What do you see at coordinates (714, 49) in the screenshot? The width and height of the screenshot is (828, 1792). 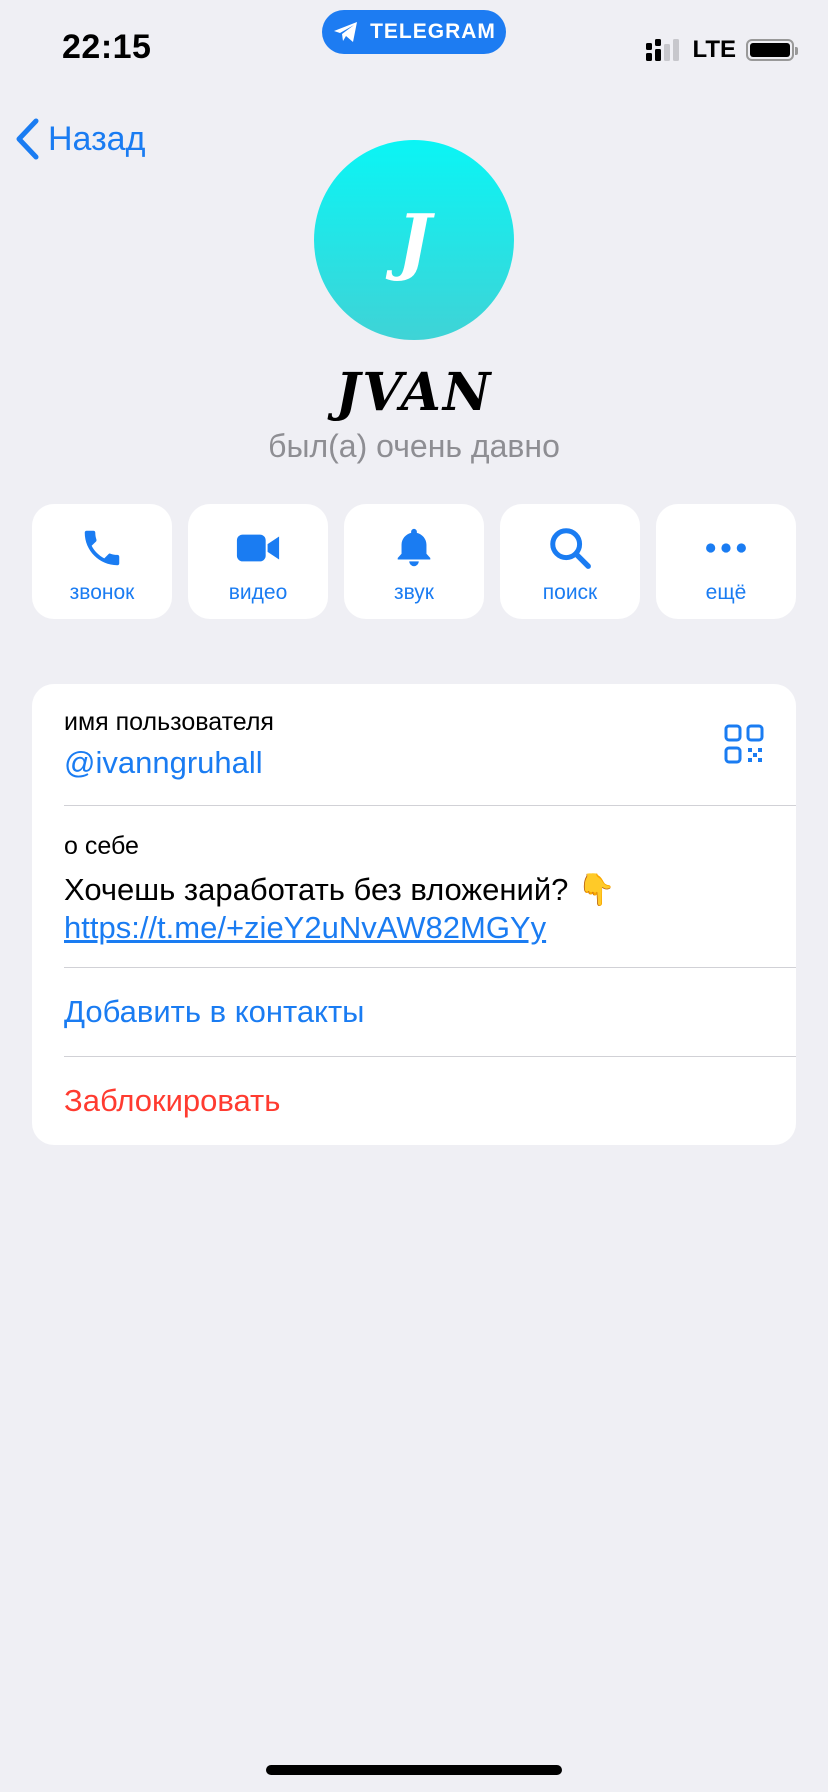 I see `network-type: LTE` at bounding box center [714, 49].